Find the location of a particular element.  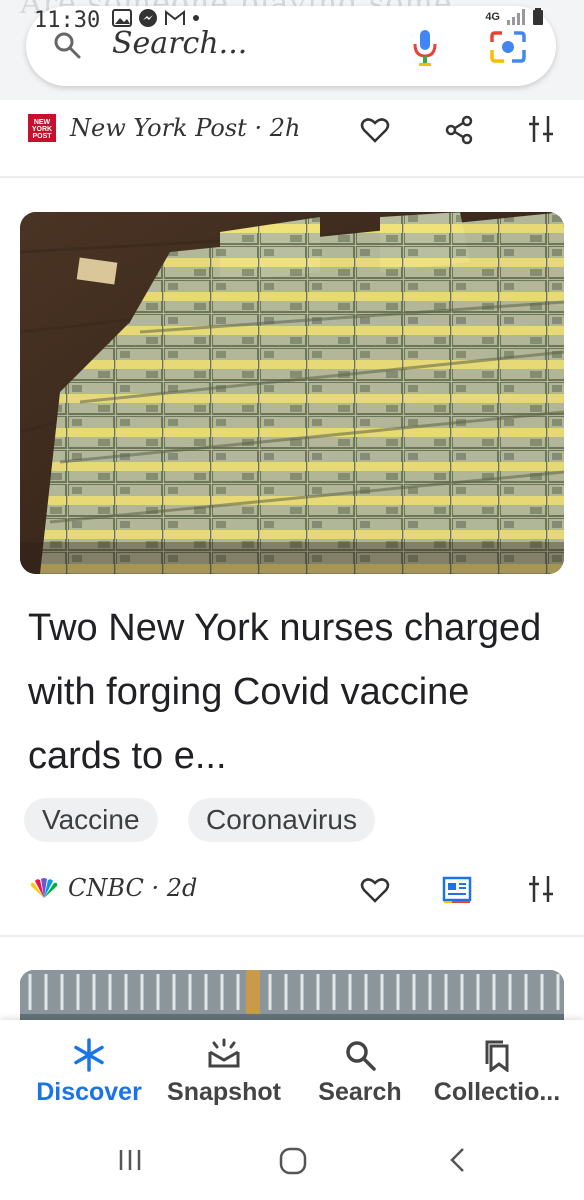

signal-icon is located at coordinates (516, 17).